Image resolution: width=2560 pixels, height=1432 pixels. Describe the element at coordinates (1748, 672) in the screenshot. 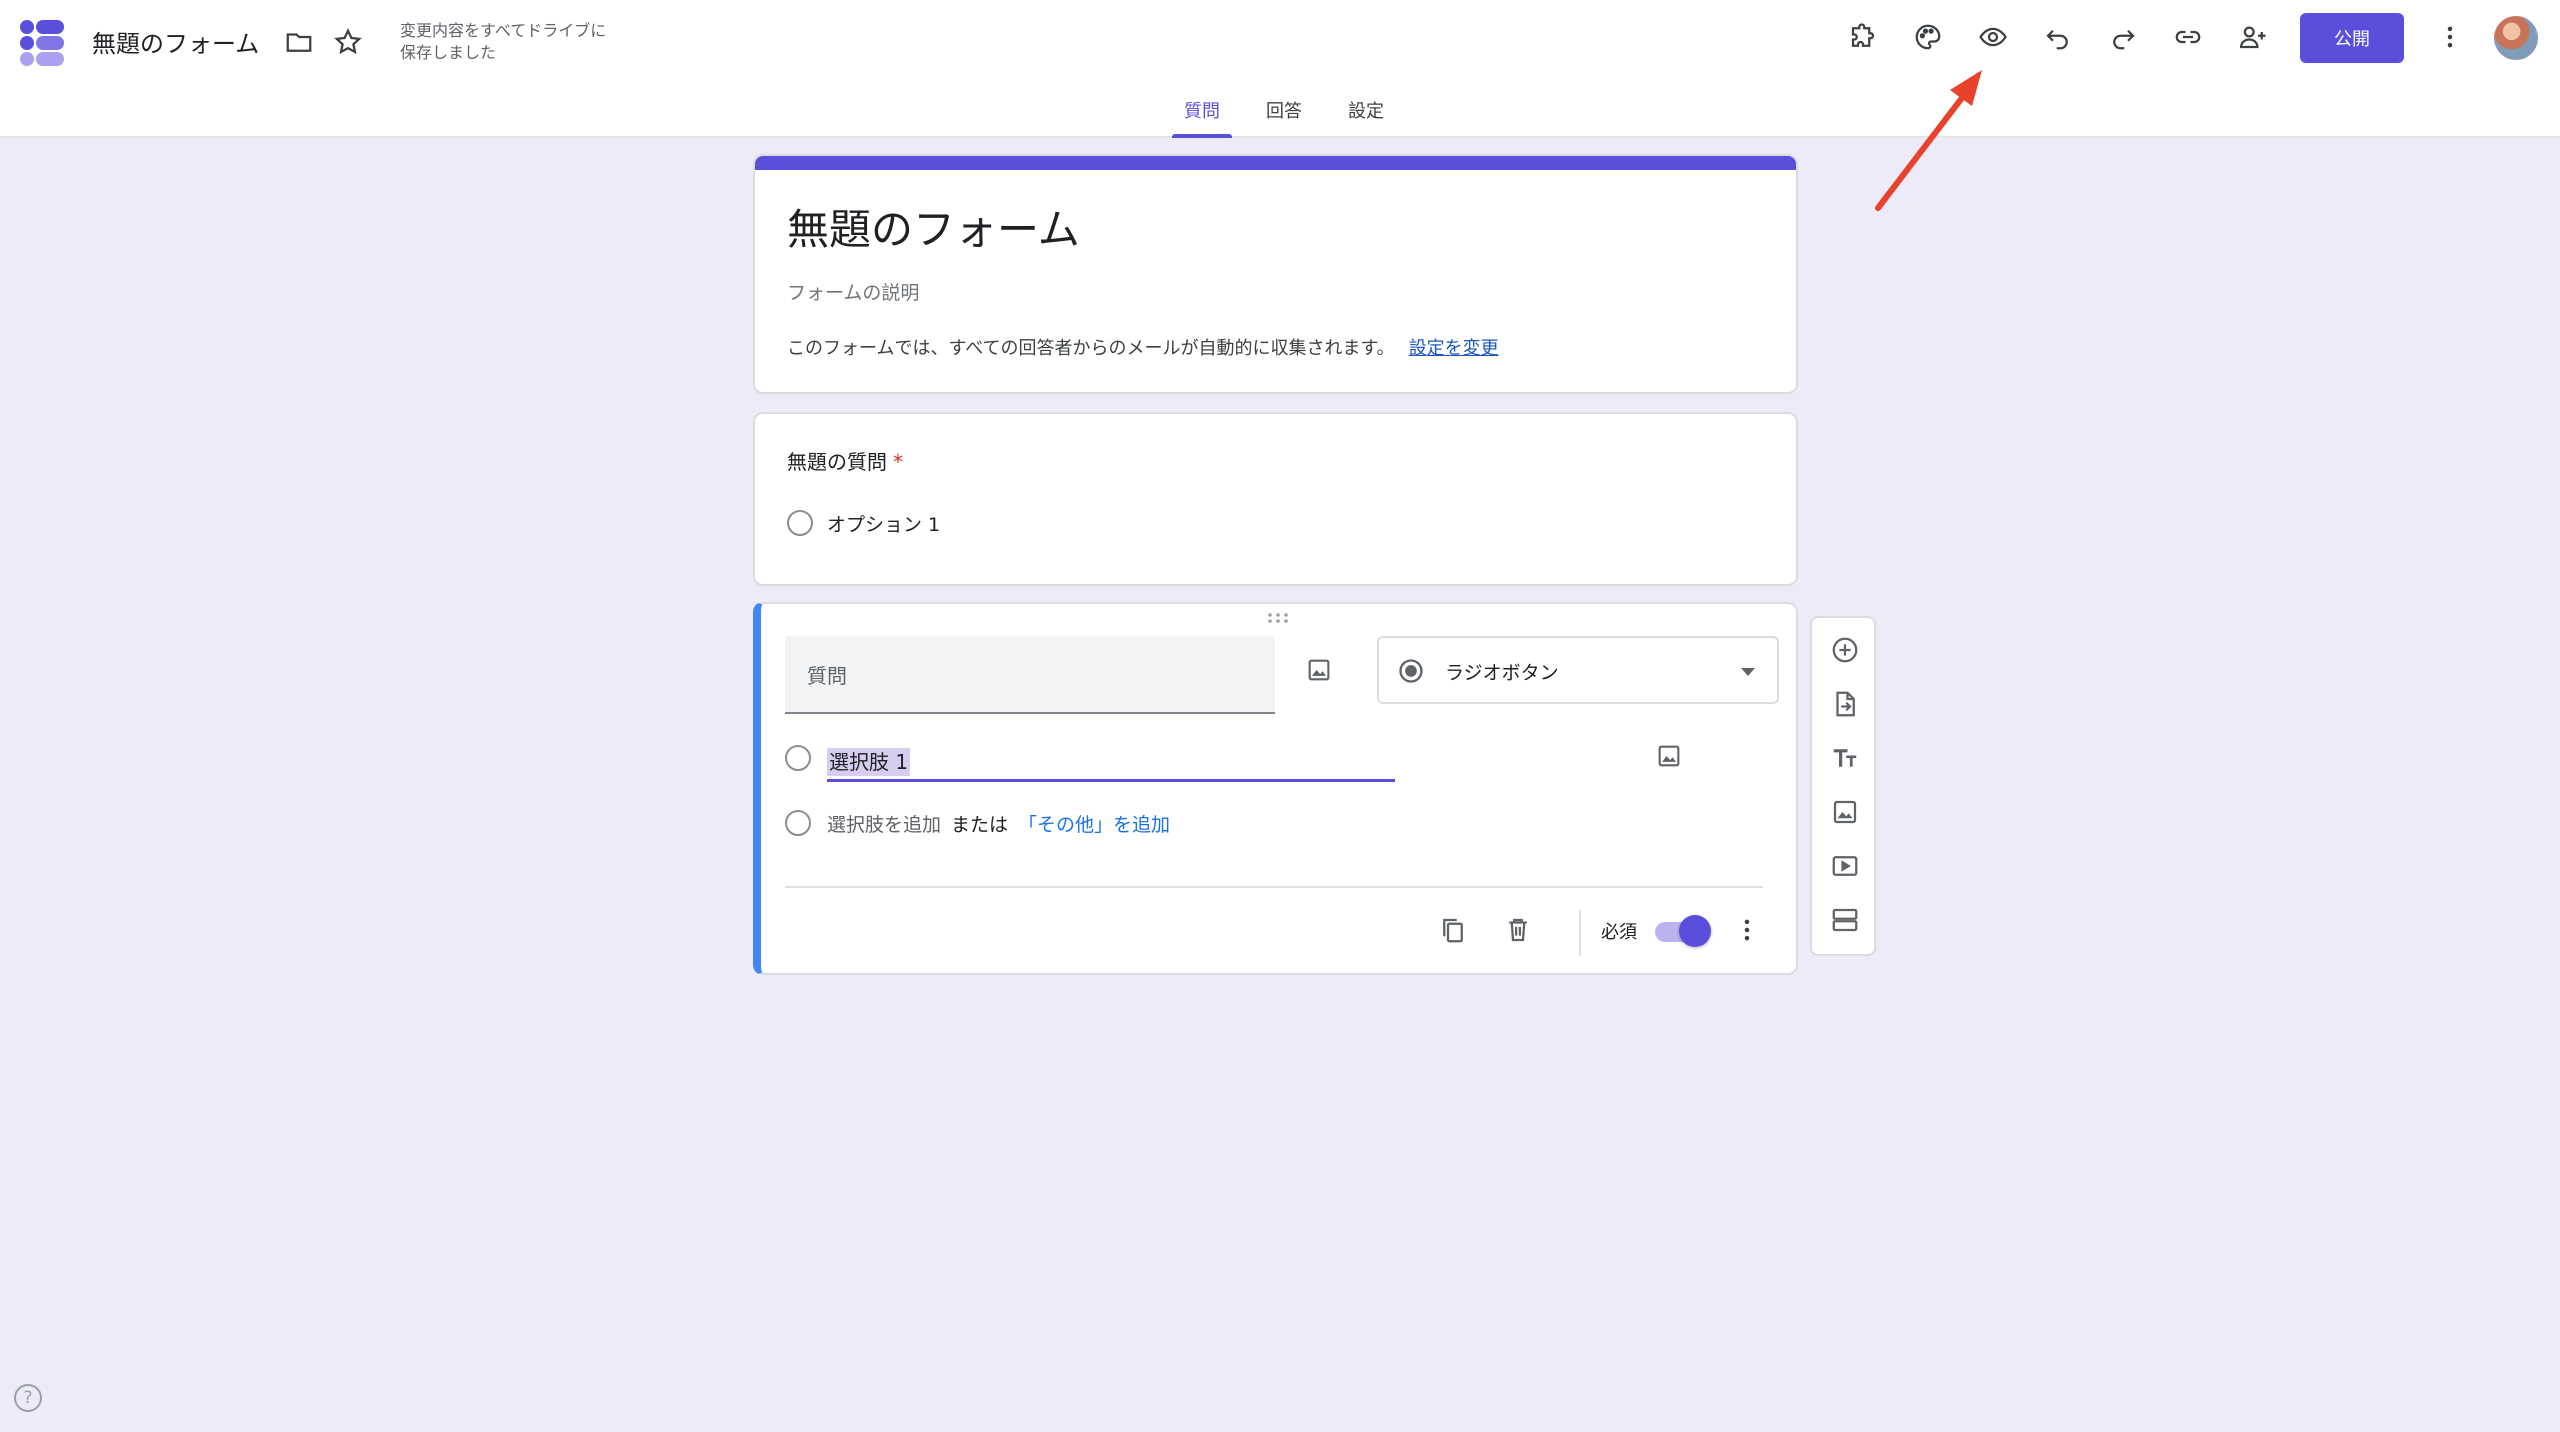

I see `chevron-down-icon` at that location.